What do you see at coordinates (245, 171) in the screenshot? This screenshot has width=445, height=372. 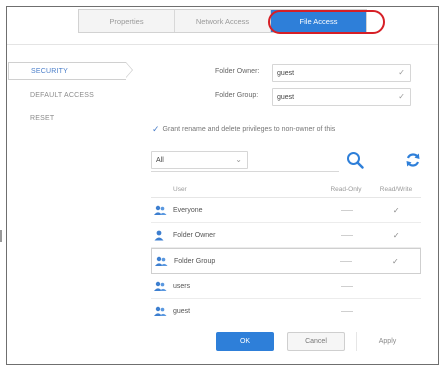 I see `search-field-underline` at bounding box center [245, 171].